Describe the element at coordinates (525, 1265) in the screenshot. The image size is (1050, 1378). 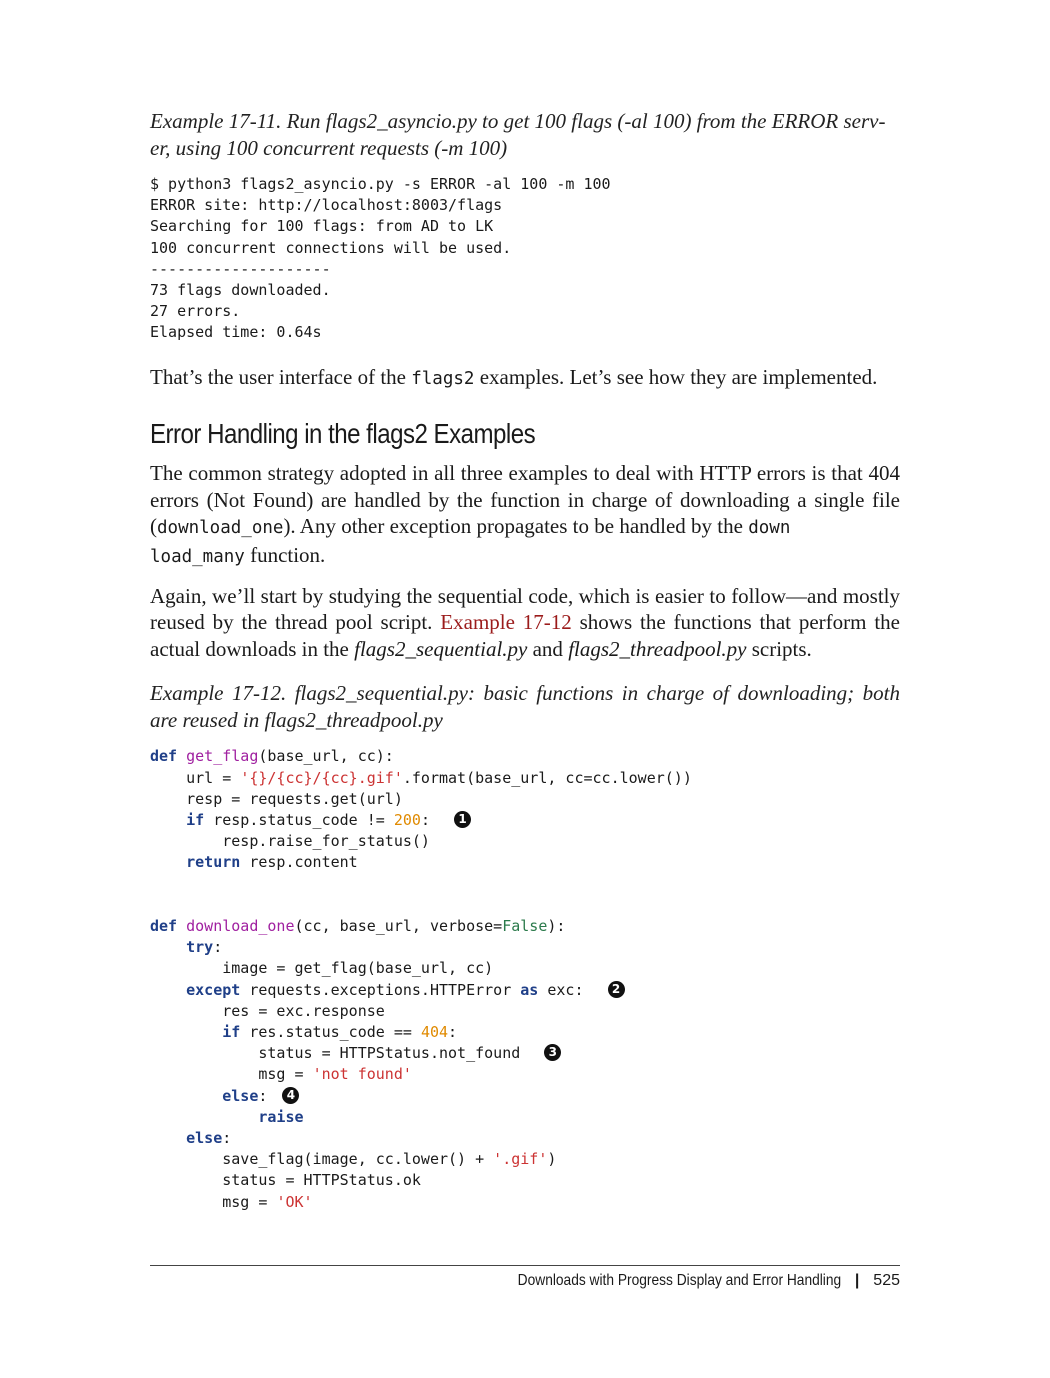
I see `footer-divider` at that location.